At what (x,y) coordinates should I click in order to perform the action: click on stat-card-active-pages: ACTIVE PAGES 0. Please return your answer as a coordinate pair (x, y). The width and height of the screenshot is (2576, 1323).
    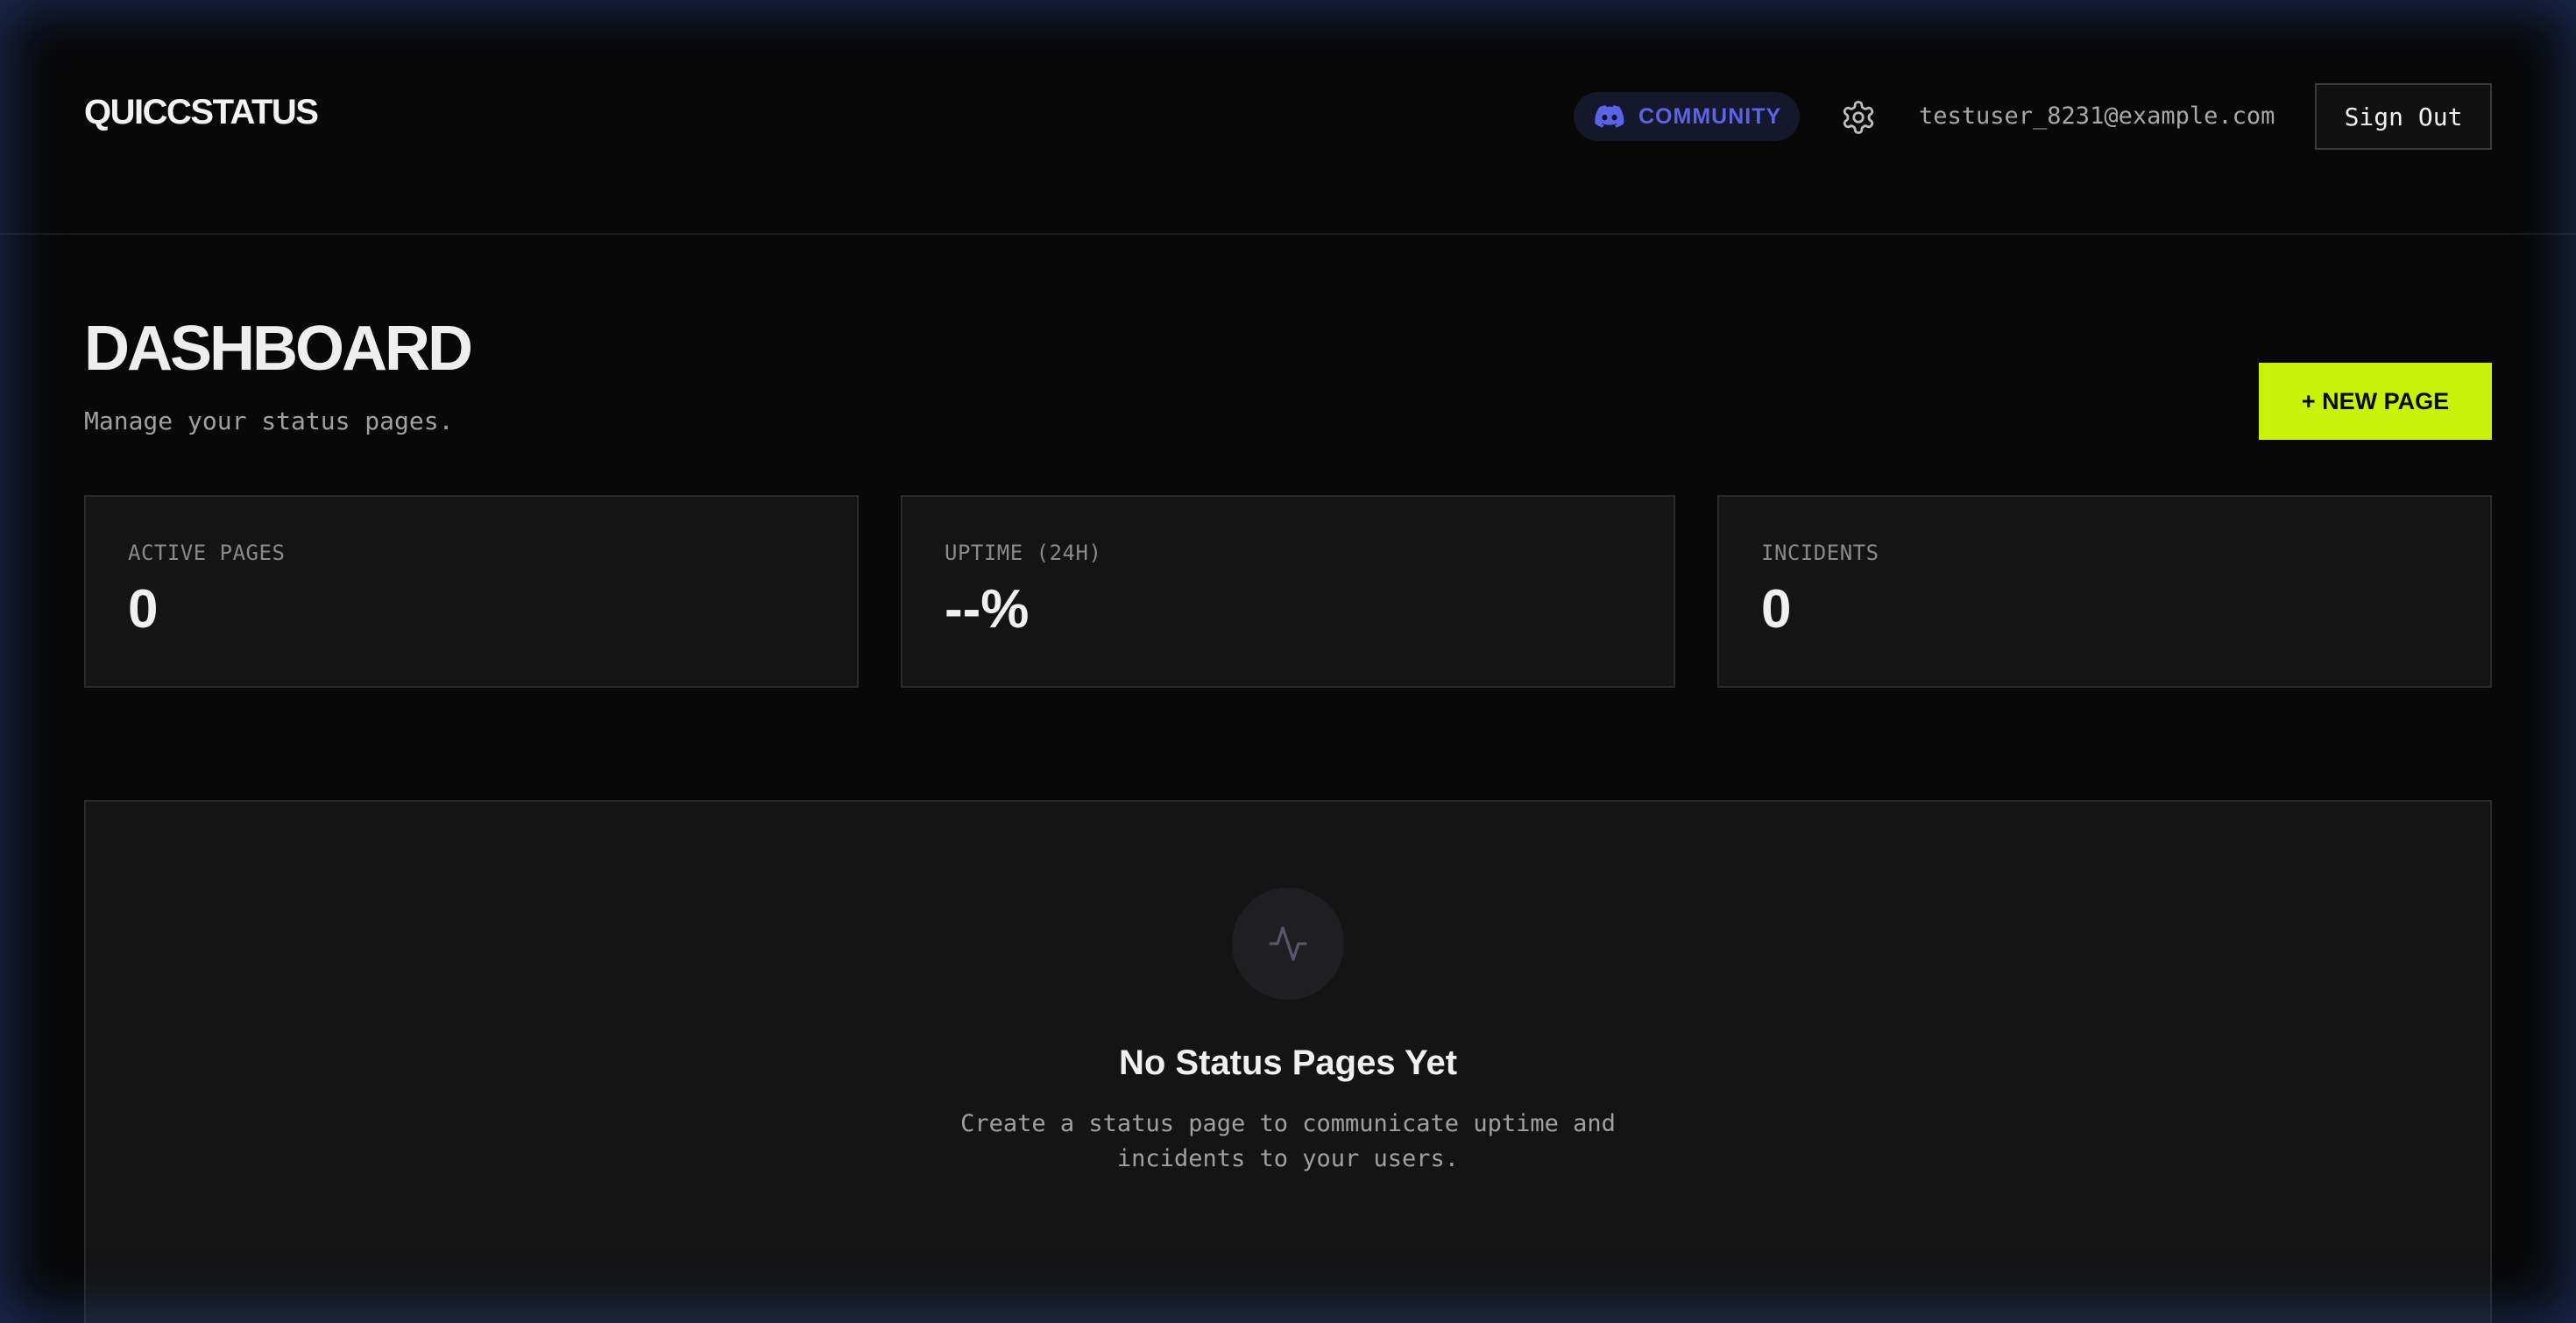
    Looking at the image, I should click on (471, 591).